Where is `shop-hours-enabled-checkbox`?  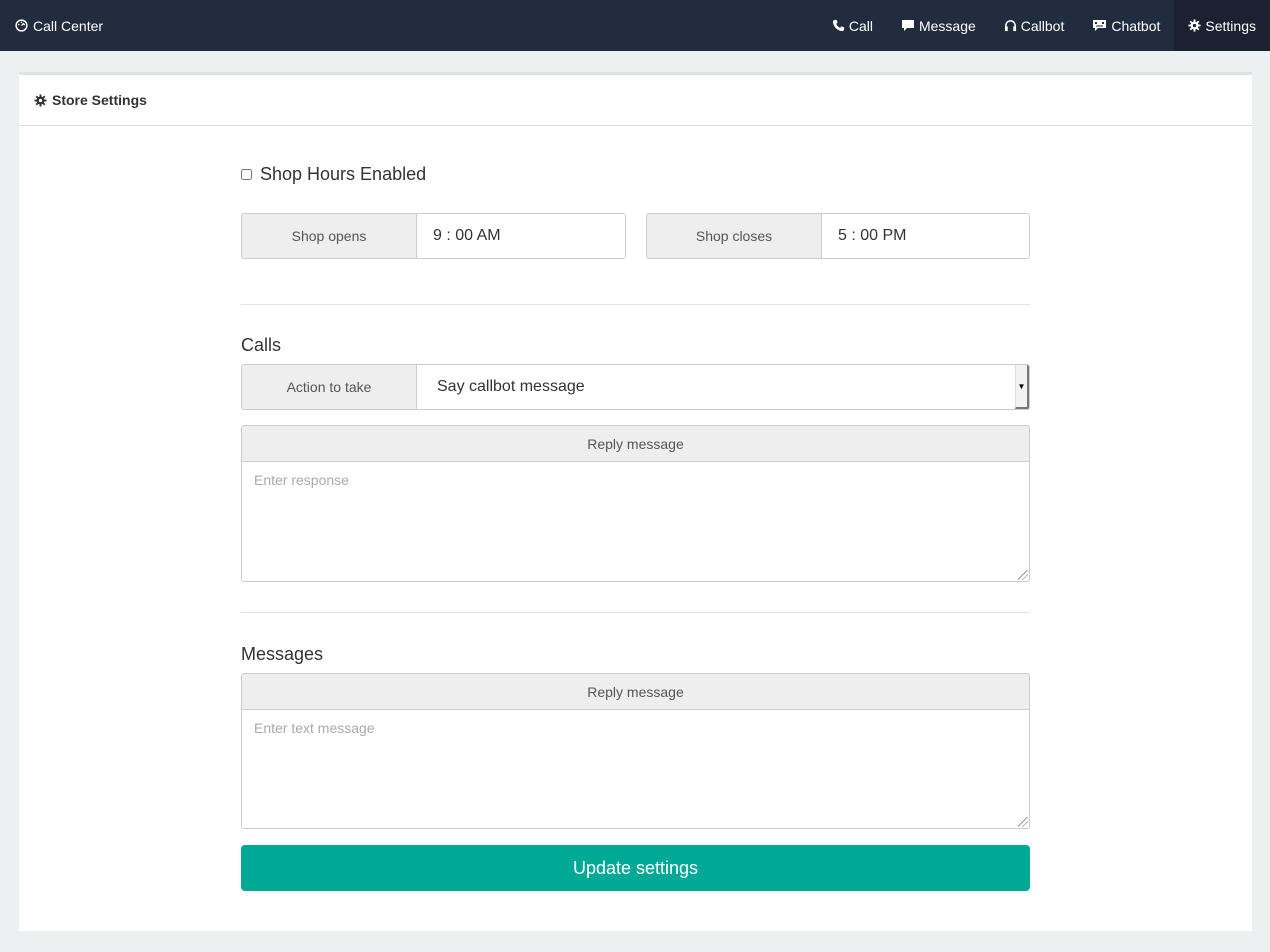
shop-hours-enabled-checkbox is located at coordinates (246, 174).